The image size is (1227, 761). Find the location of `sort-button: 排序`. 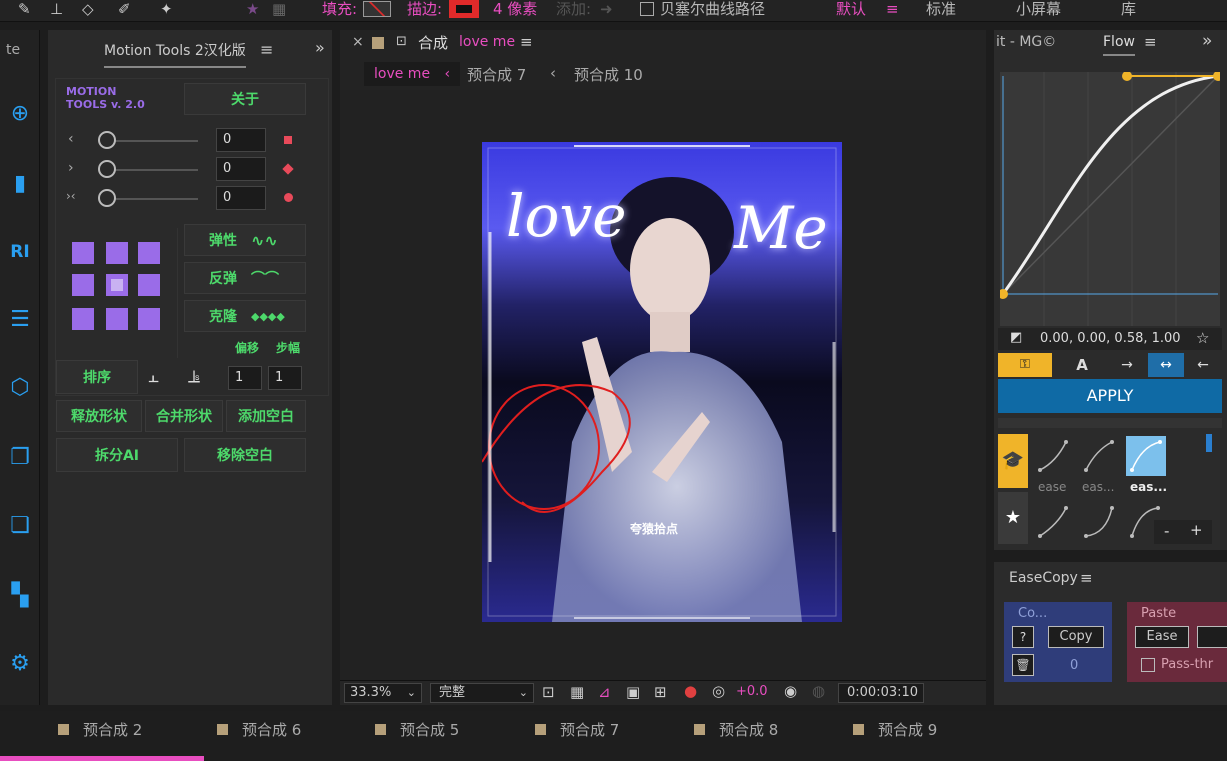

sort-button: 排序 is located at coordinates (97, 377).